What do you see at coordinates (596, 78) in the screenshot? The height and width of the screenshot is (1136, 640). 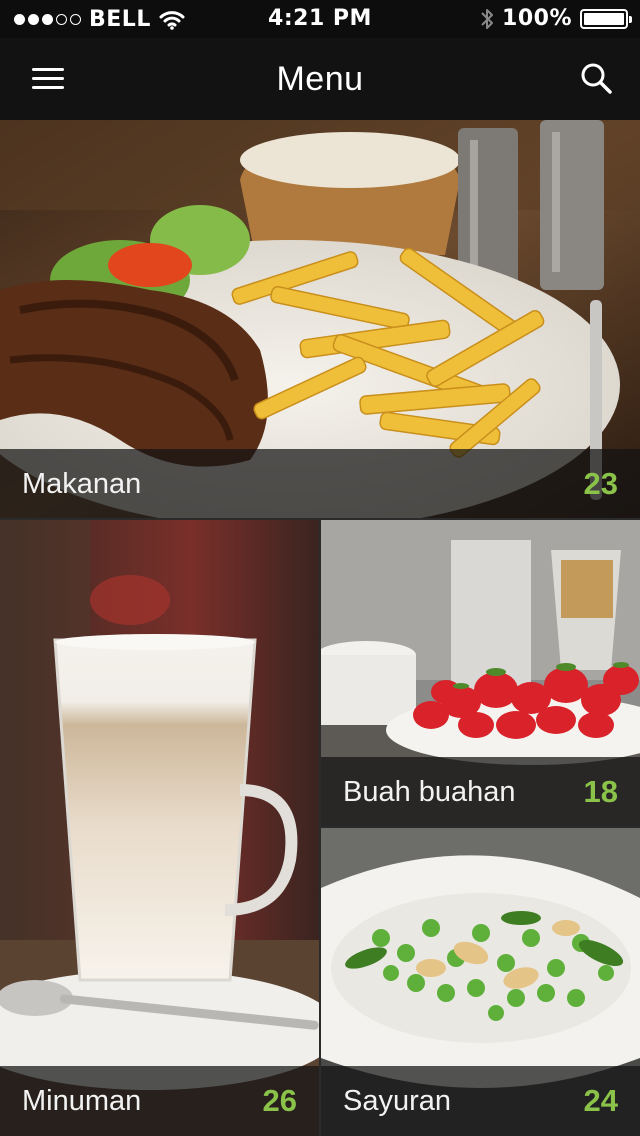 I see `search-icon` at bounding box center [596, 78].